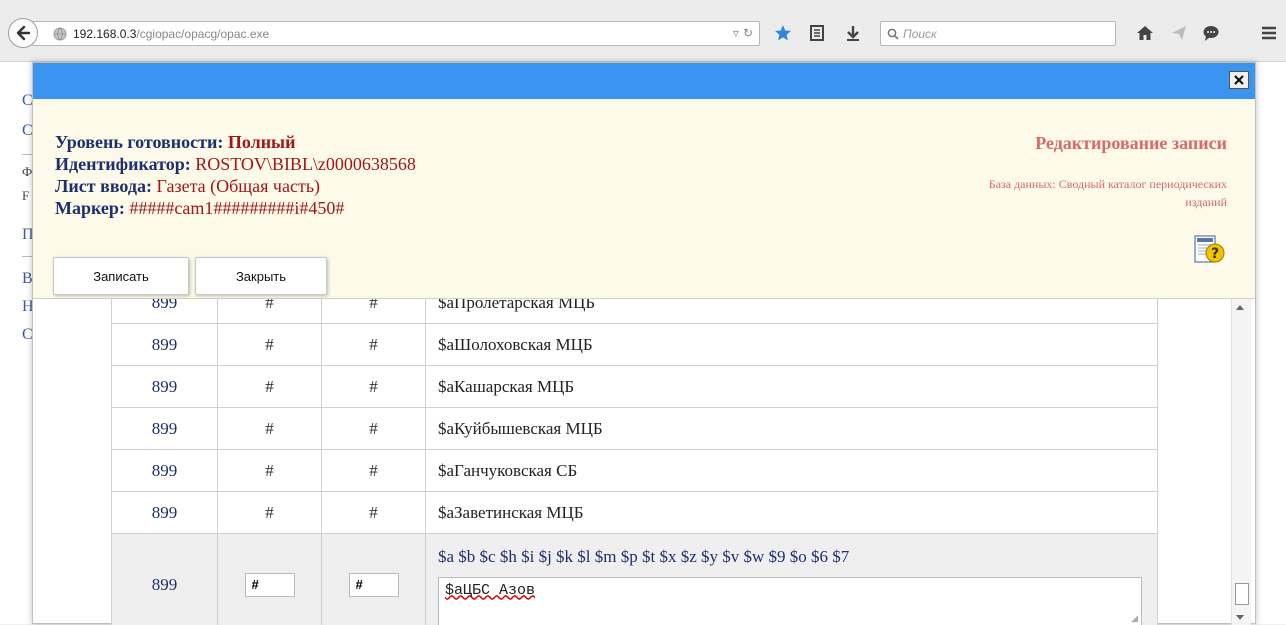 The image size is (1286, 625). What do you see at coordinates (123, 164) in the screenshot?
I see `id-label: Идентификатор:` at bounding box center [123, 164].